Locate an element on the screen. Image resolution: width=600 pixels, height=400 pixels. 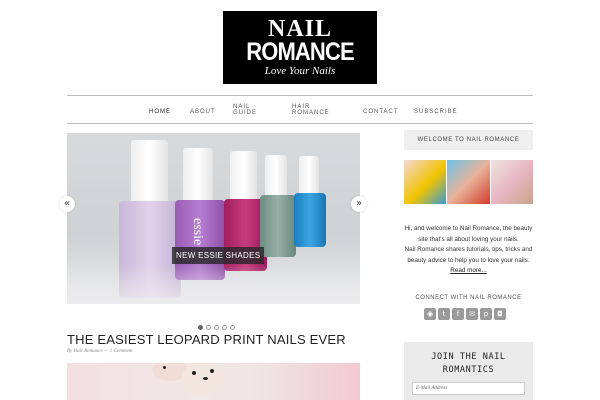
photo-nails-yellow is located at coordinates (425, 182).